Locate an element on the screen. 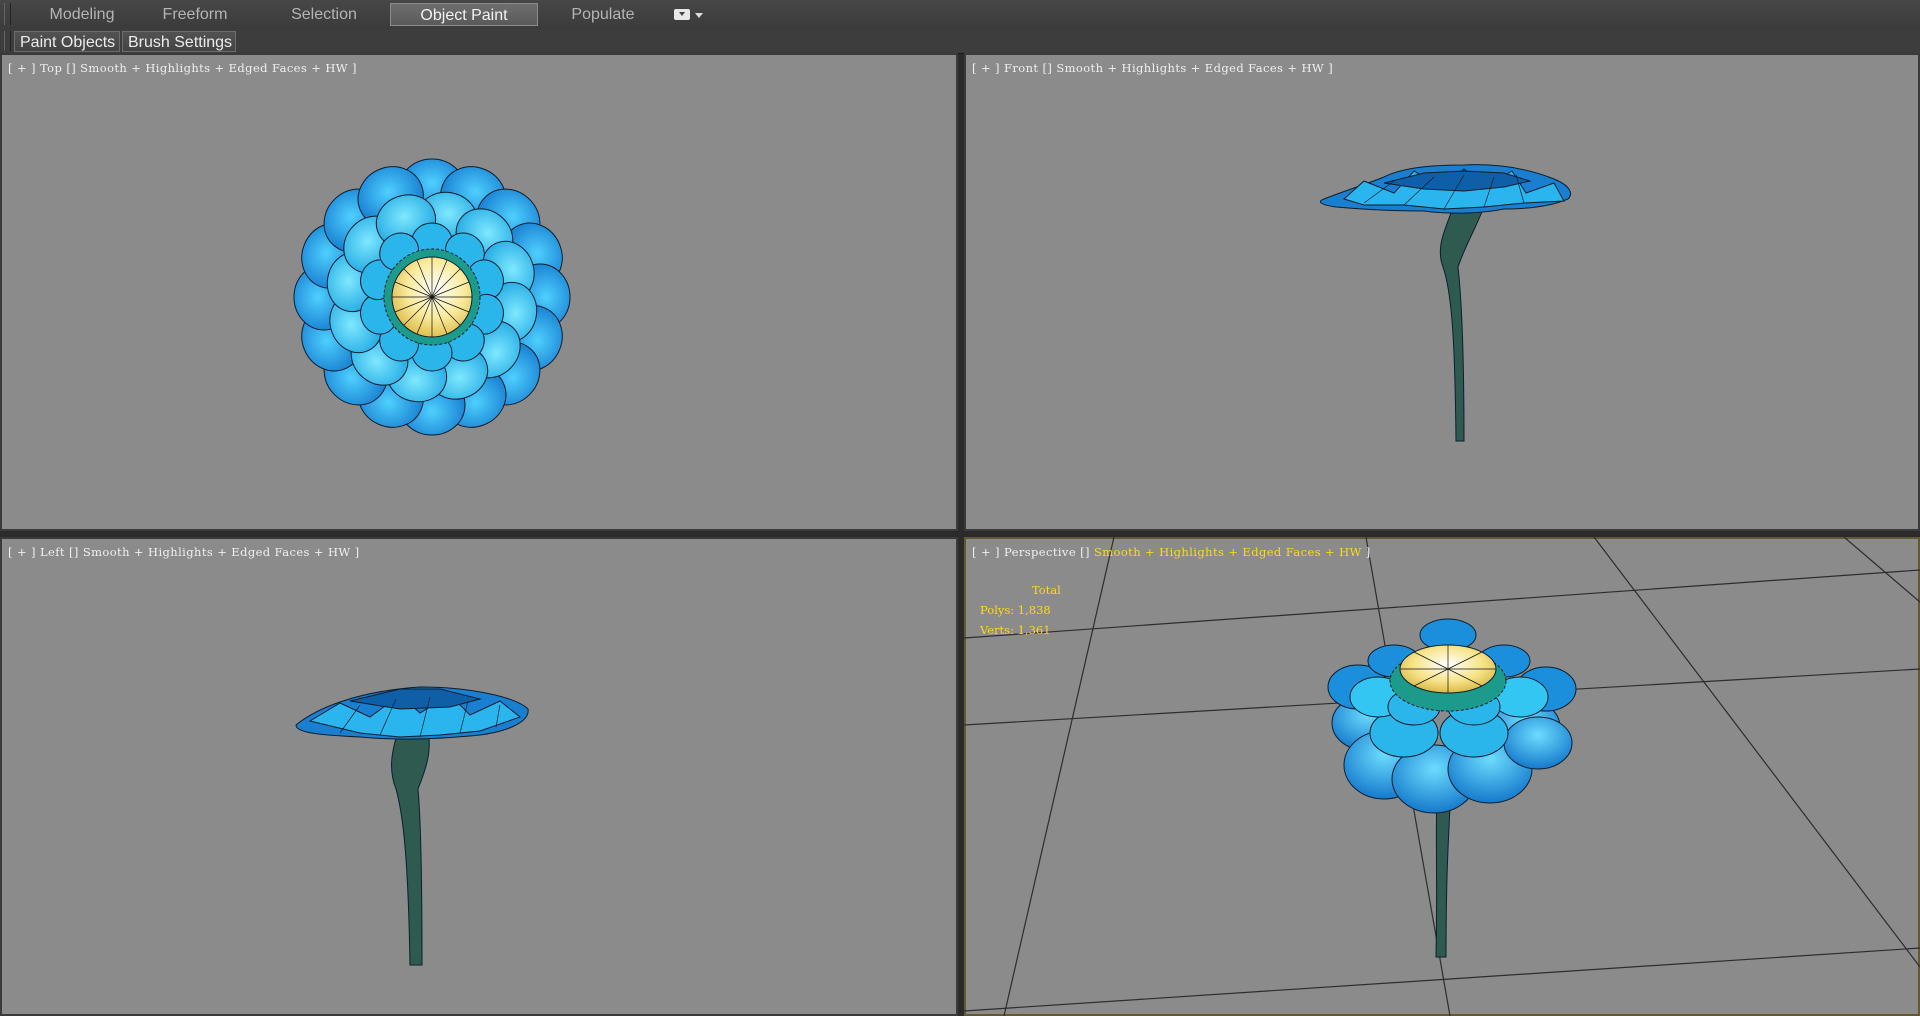 The height and width of the screenshot is (1016, 1920). front-view-flower is located at coordinates (1445, 303).